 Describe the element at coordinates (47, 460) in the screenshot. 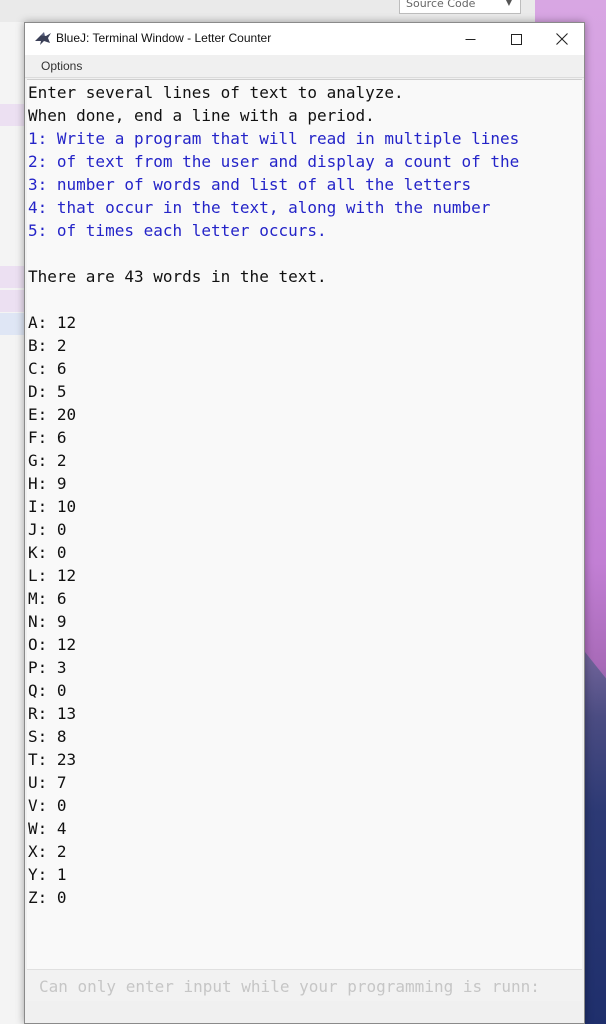

I see `terminal-output-line: G: 2` at that location.